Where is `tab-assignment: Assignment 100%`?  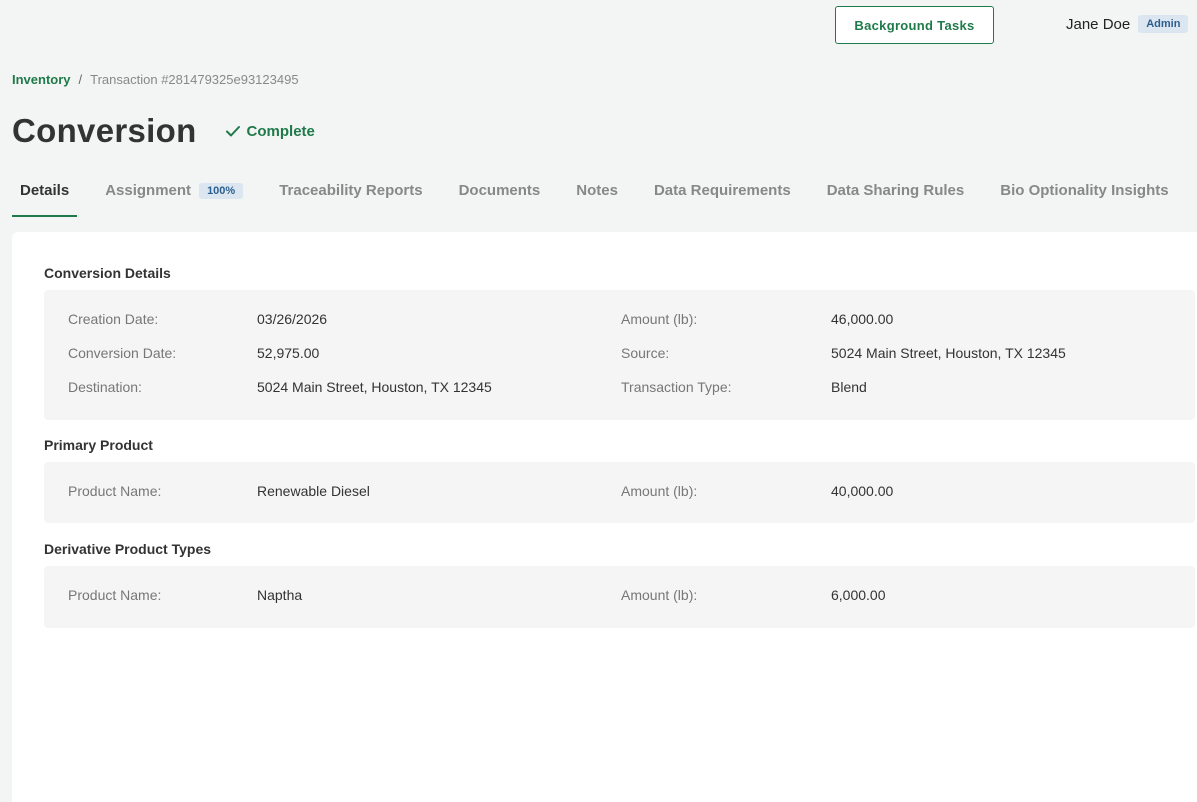
tab-assignment: Assignment 100% is located at coordinates (174, 194).